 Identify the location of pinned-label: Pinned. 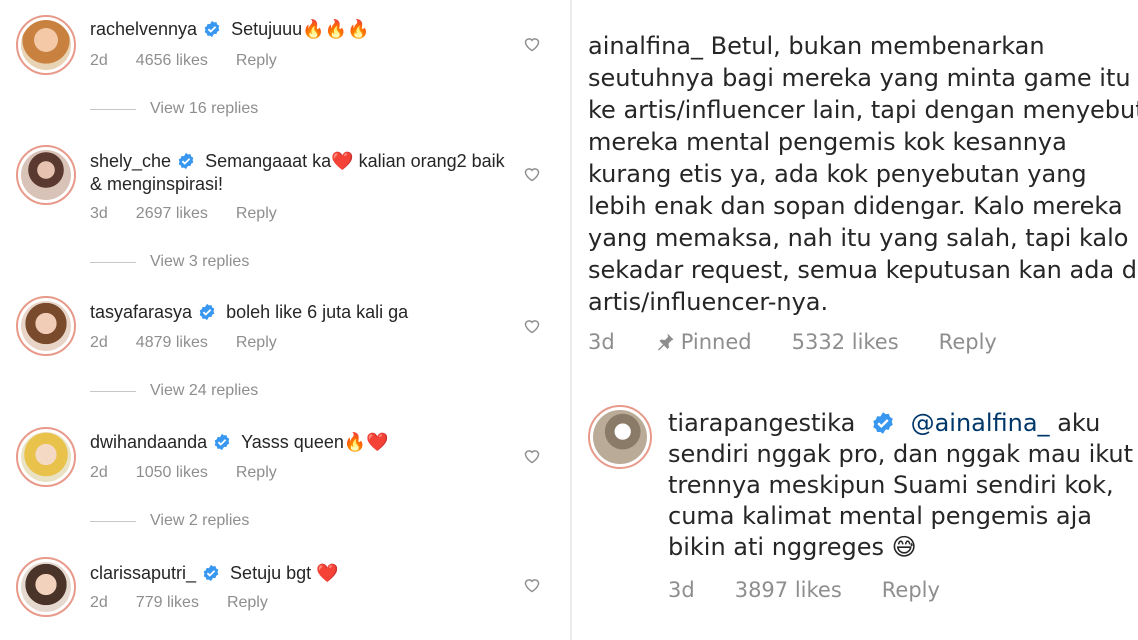
(716, 342).